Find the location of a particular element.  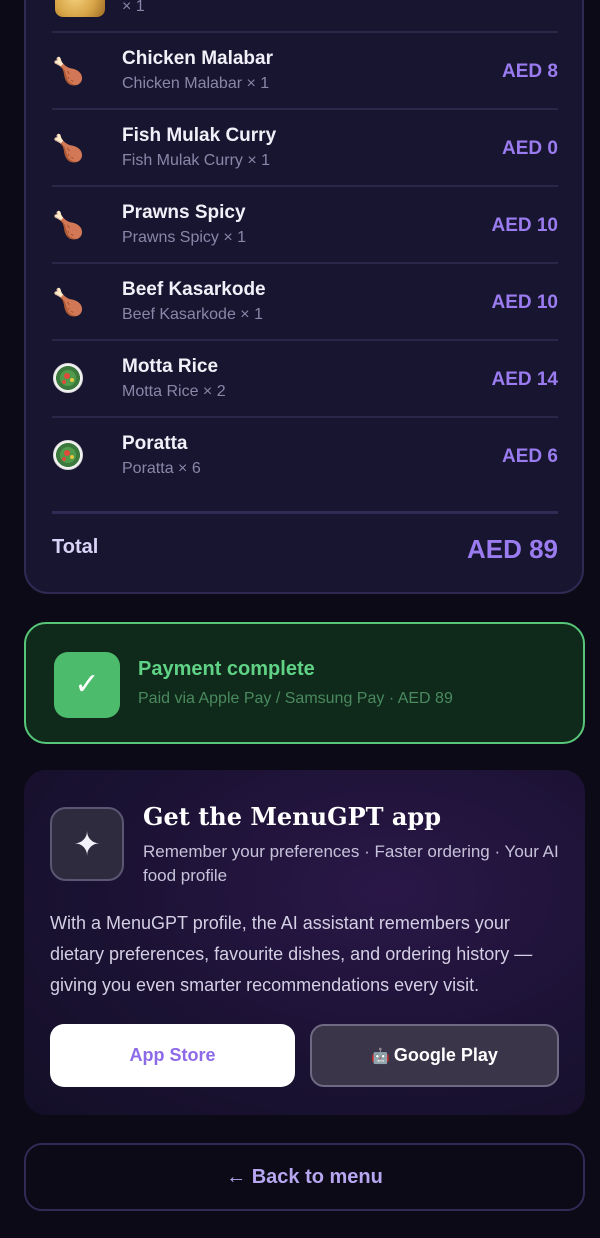

order-item-row: 🍗 Prawns Spicy Prawns Spicy × 1 AED 10 is located at coordinates (305, 223).